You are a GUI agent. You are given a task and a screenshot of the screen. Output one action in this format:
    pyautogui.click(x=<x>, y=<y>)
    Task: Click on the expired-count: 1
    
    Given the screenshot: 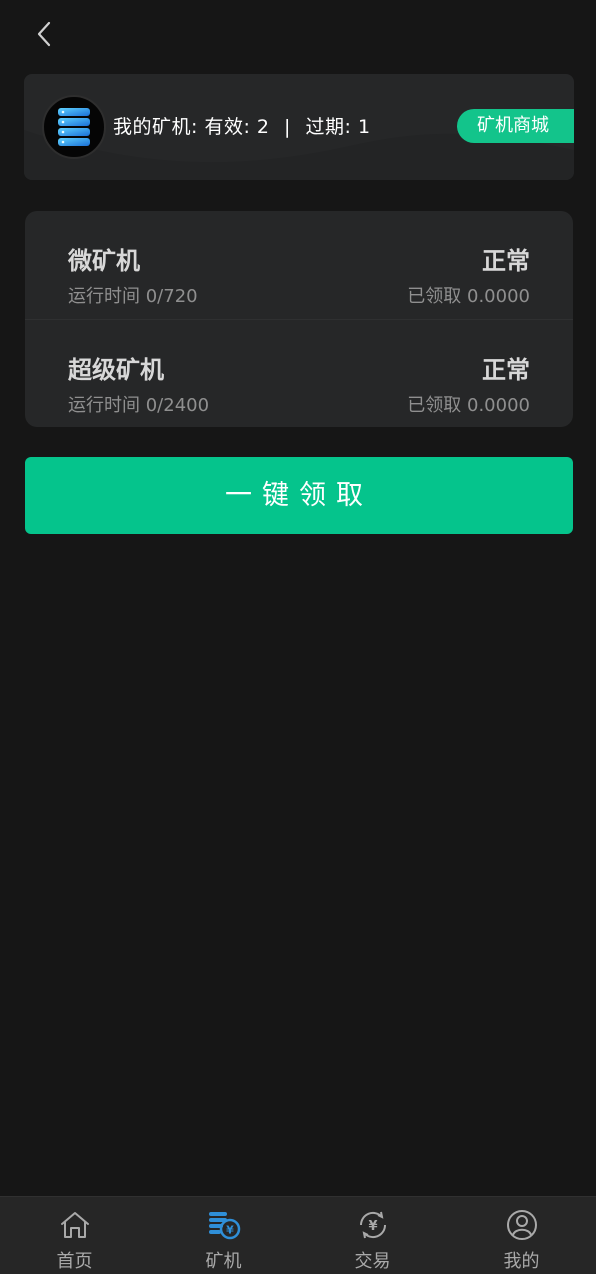 What is the action you would take?
    pyautogui.click(x=364, y=127)
    